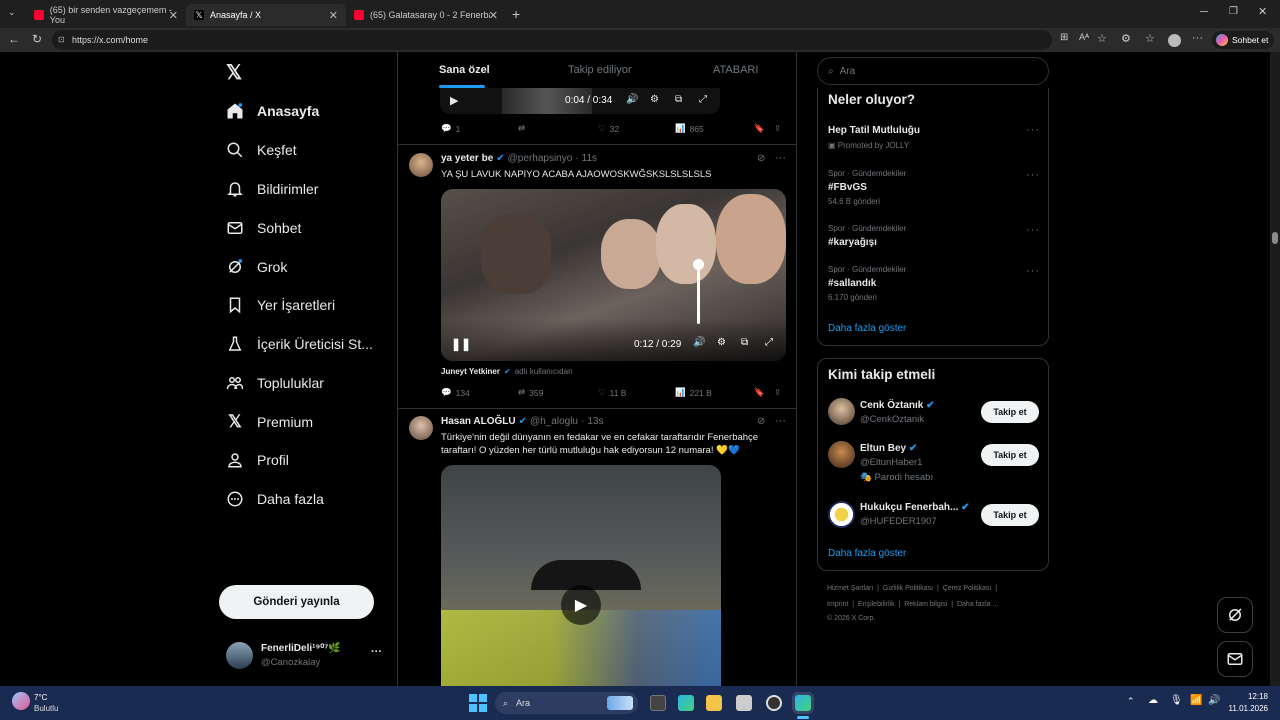 The image size is (1280, 720). Describe the element at coordinates (540, 158) in the screenshot. I see `author-handle: @perhapsinyo` at that location.